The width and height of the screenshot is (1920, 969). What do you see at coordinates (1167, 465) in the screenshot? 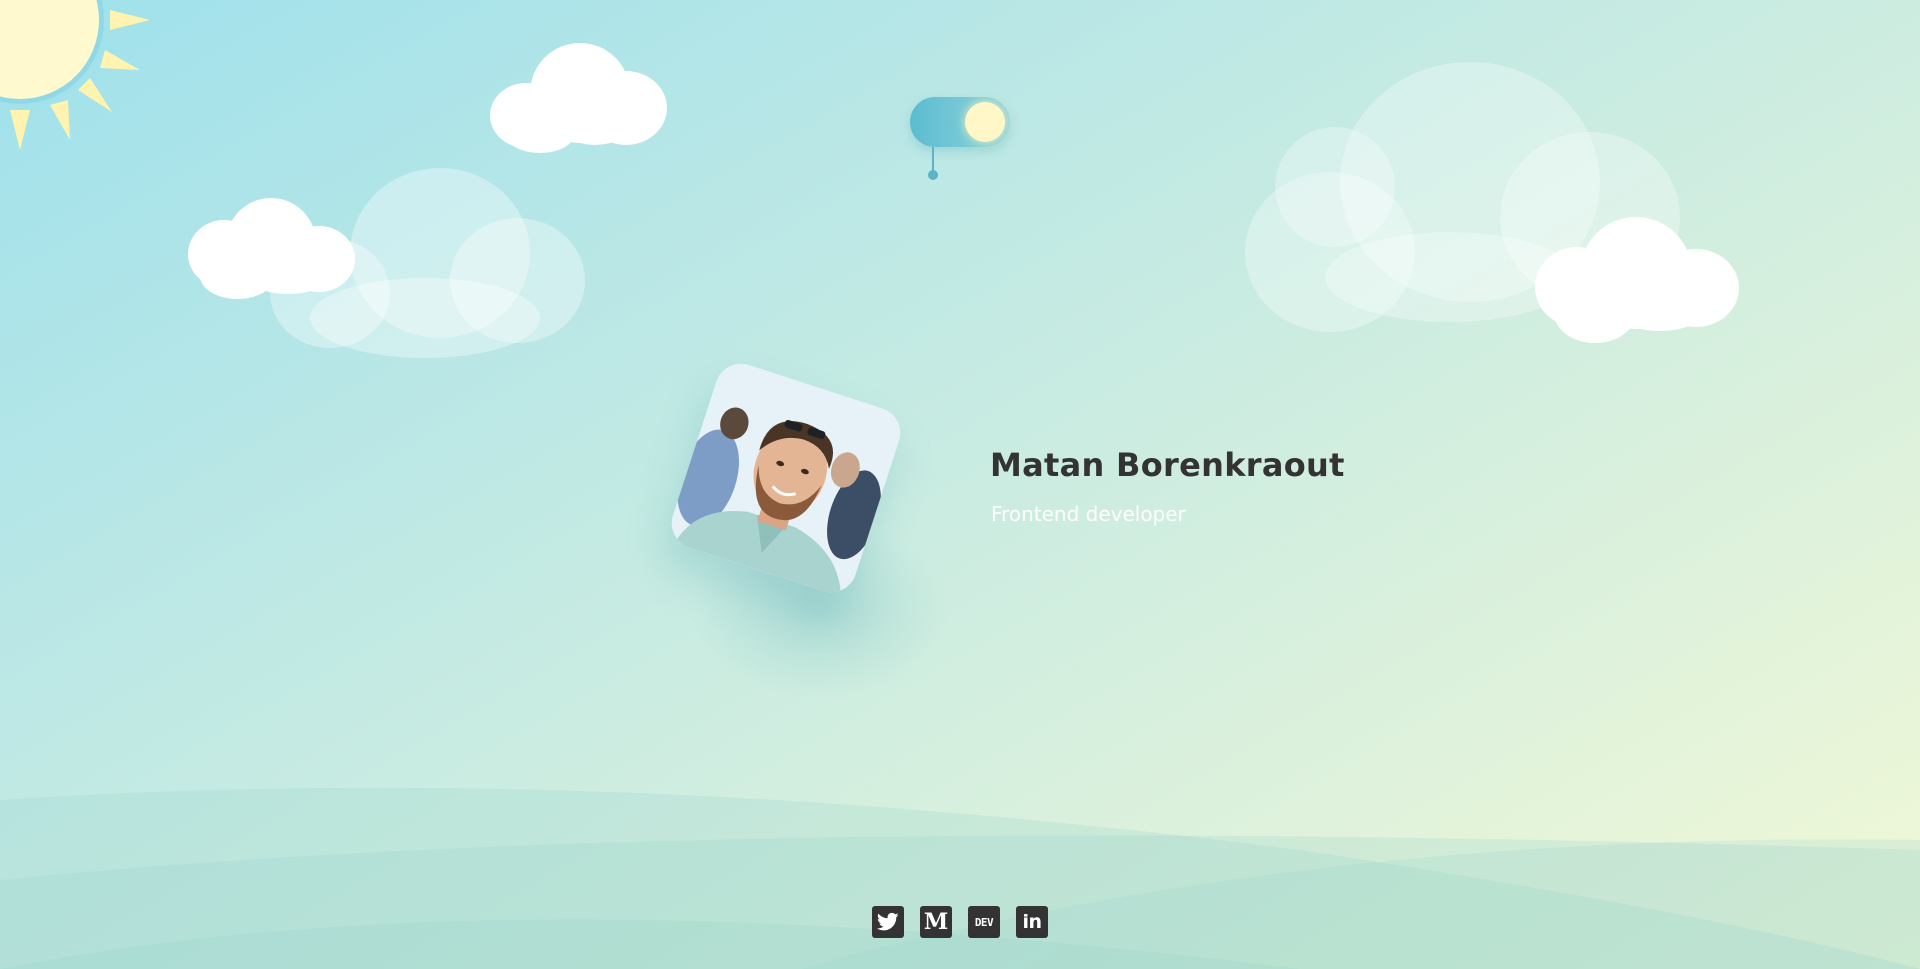
I see `profile-name: Matan Borenkraout` at bounding box center [1167, 465].